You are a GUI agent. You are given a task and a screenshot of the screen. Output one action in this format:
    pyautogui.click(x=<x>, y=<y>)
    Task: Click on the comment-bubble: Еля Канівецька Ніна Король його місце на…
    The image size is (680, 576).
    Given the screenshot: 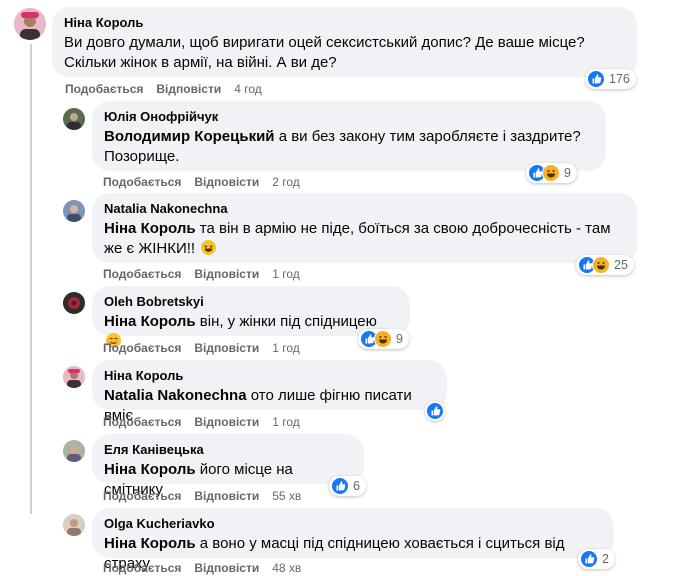 What is the action you would take?
    pyautogui.click(x=228, y=466)
    